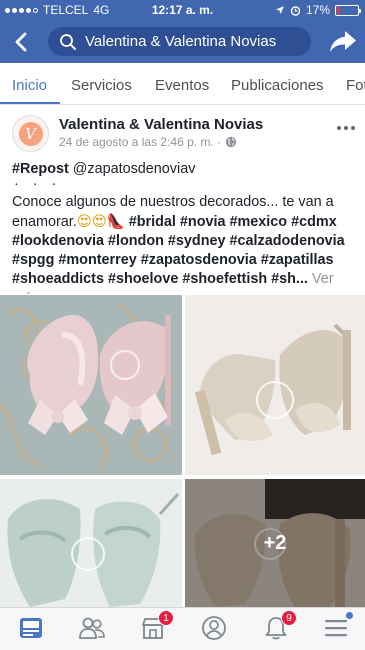 The image size is (365, 650). I want to click on battery-fill, so click(339, 10).